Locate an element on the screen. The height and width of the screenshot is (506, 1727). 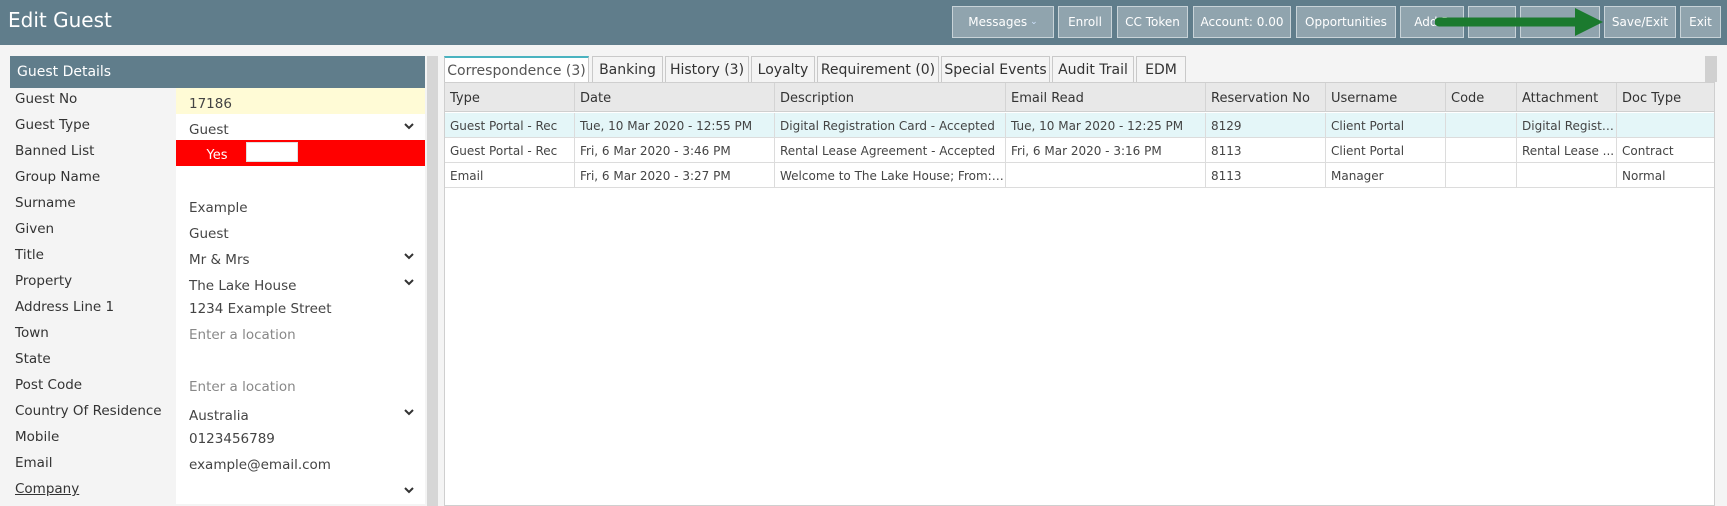
add-button: Add R is located at coordinates (1432, 22).